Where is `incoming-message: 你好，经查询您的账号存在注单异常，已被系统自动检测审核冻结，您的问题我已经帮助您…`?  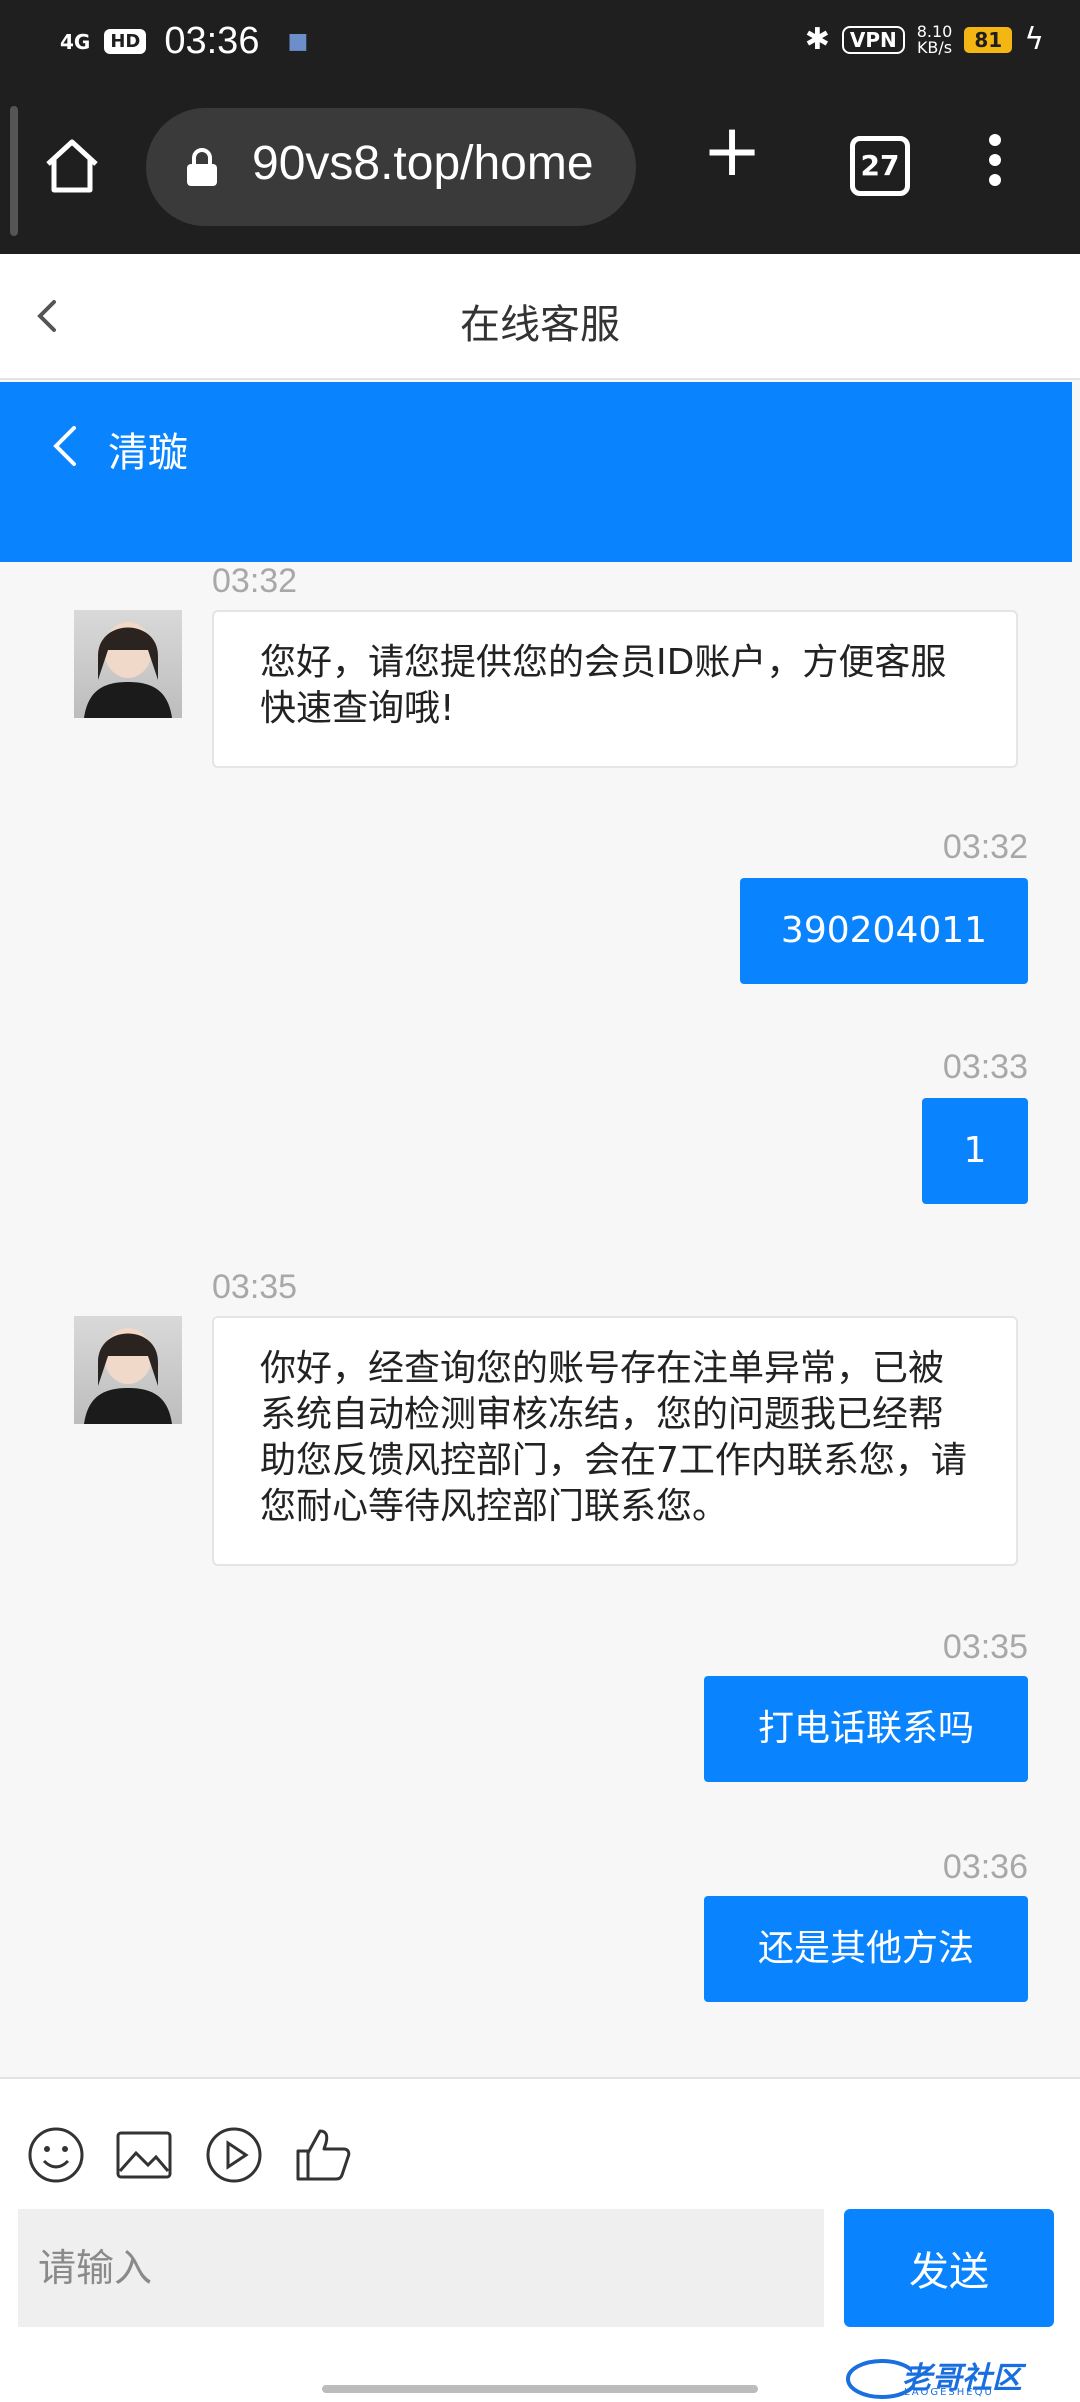
incoming-message: 你好，经查询您的账号存在注单异常，已被系统自动检测审核冻结，您的问题我已经帮助您… is located at coordinates (615, 1441).